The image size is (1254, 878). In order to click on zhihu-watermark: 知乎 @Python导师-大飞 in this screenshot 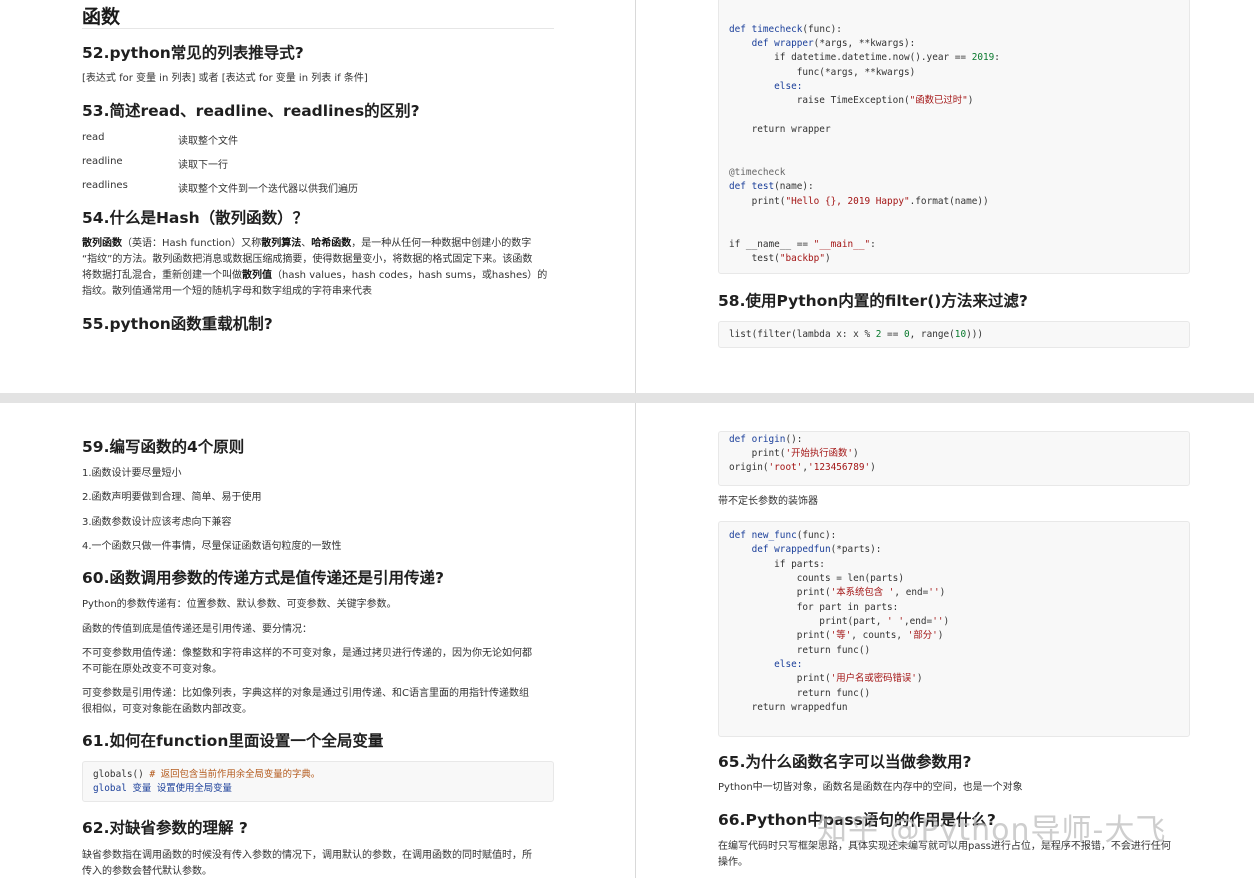, I will do `click(992, 830)`.